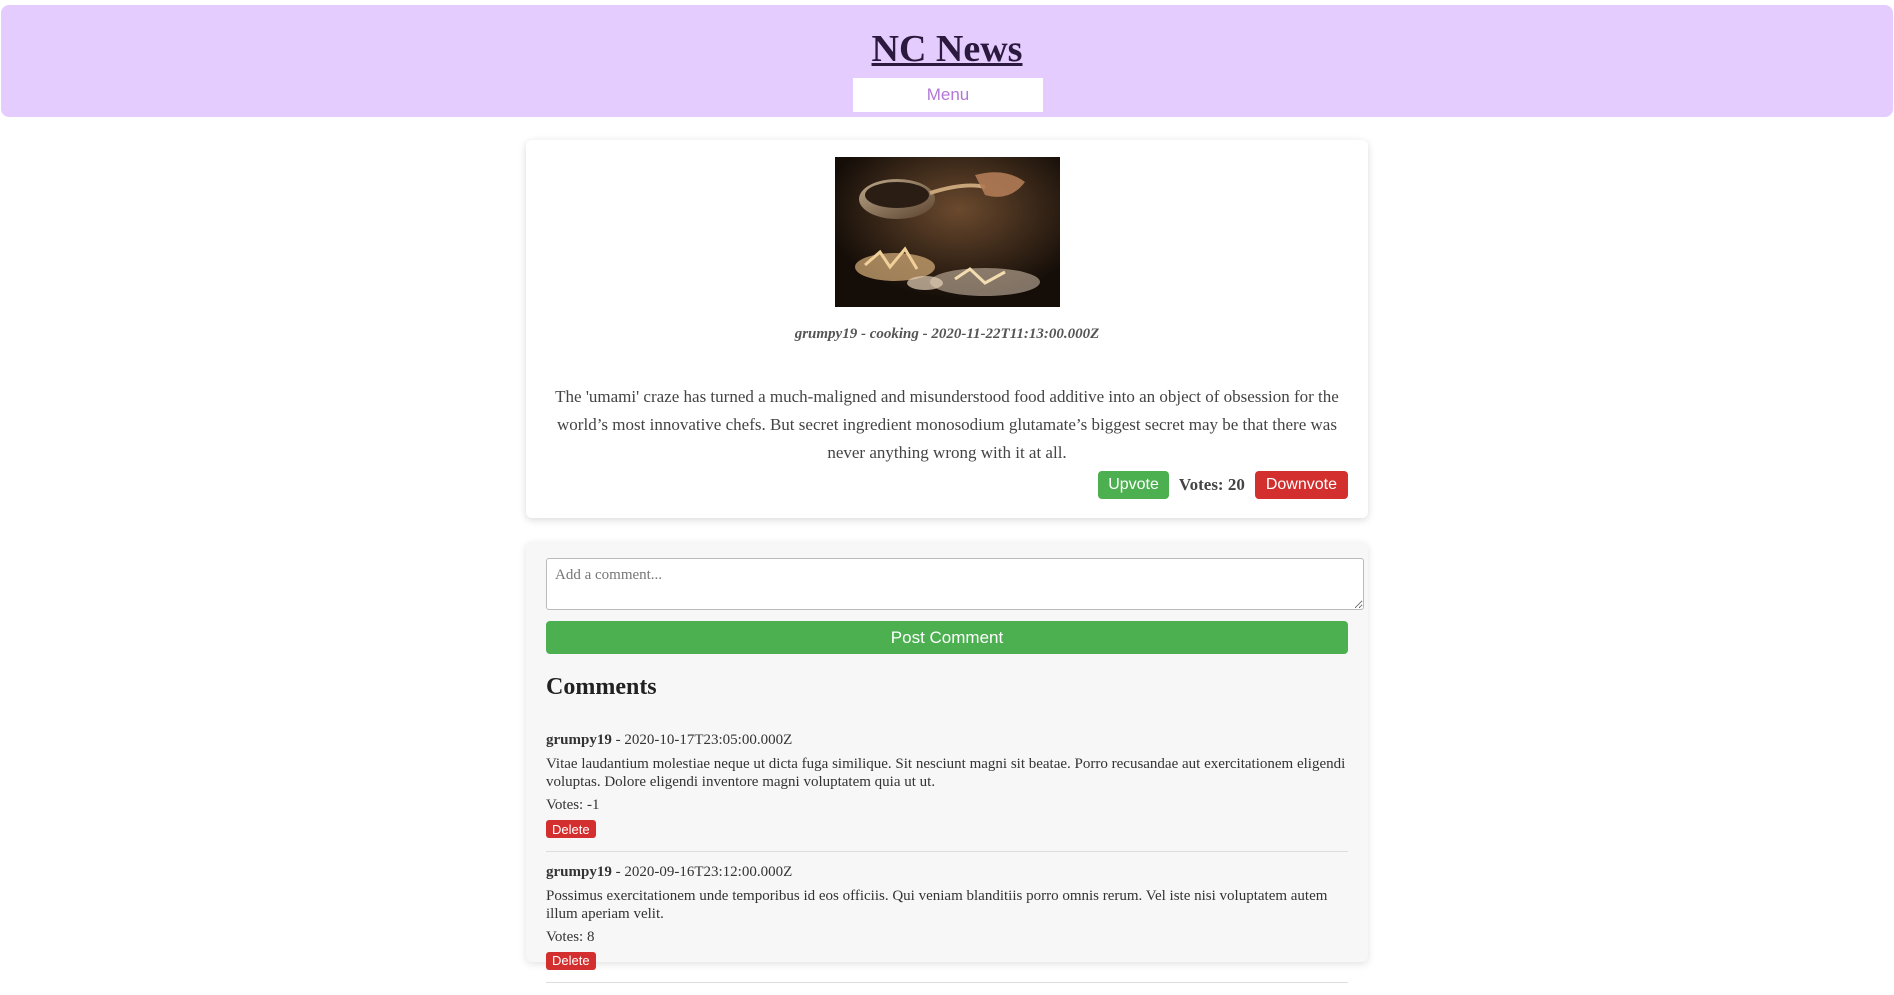  I want to click on downvote-button: Downvote, so click(1301, 485).